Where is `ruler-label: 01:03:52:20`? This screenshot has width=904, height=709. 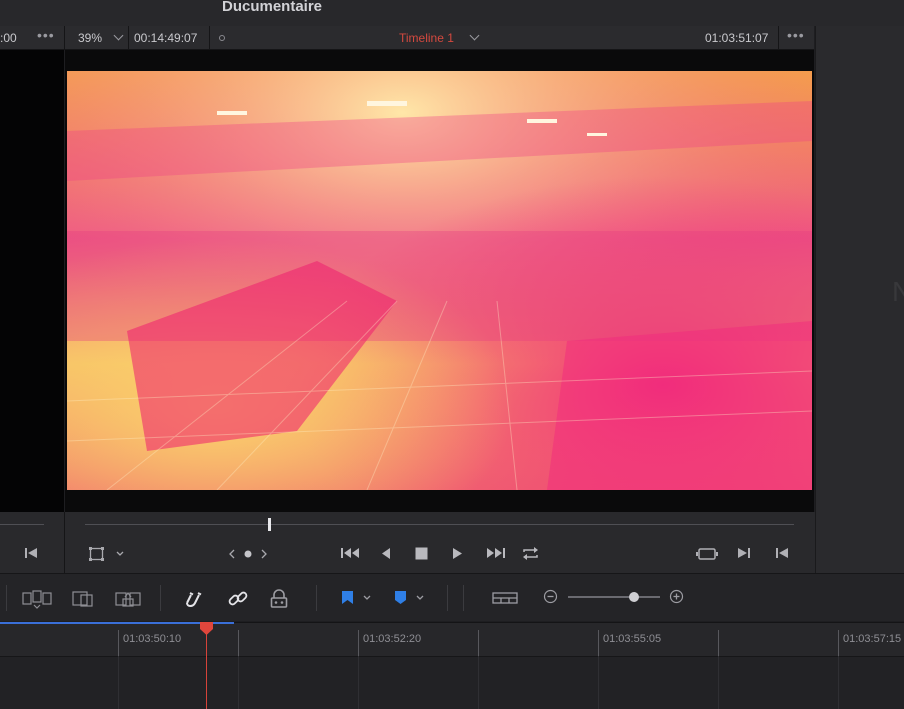
ruler-label: 01:03:52:20 is located at coordinates (392, 639).